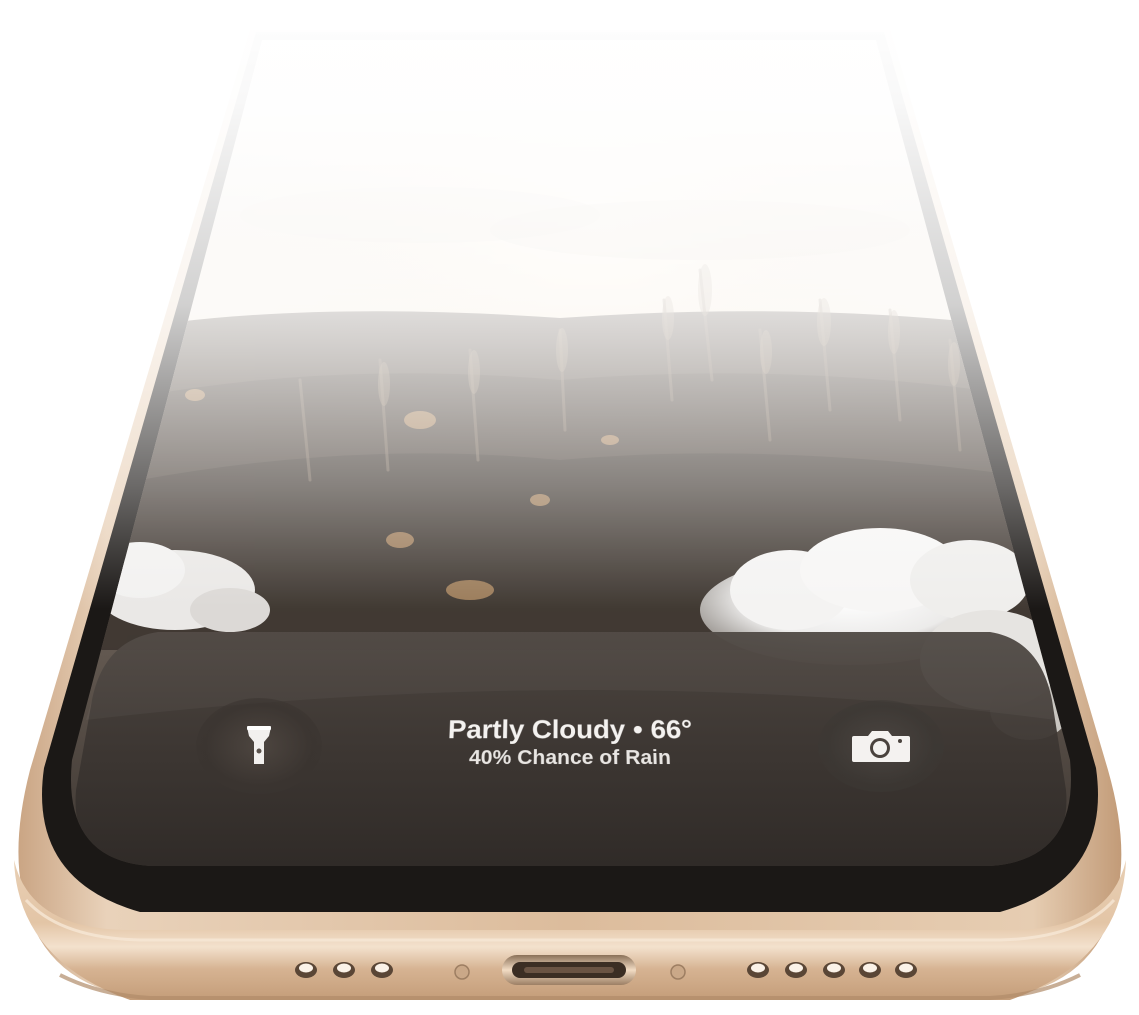 Image resolution: width=1139 pixels, height=1015 pixels. Describe the element at coordinates (671, 729) in the screenshot. I see `weather-temperature: 66°` at that location.